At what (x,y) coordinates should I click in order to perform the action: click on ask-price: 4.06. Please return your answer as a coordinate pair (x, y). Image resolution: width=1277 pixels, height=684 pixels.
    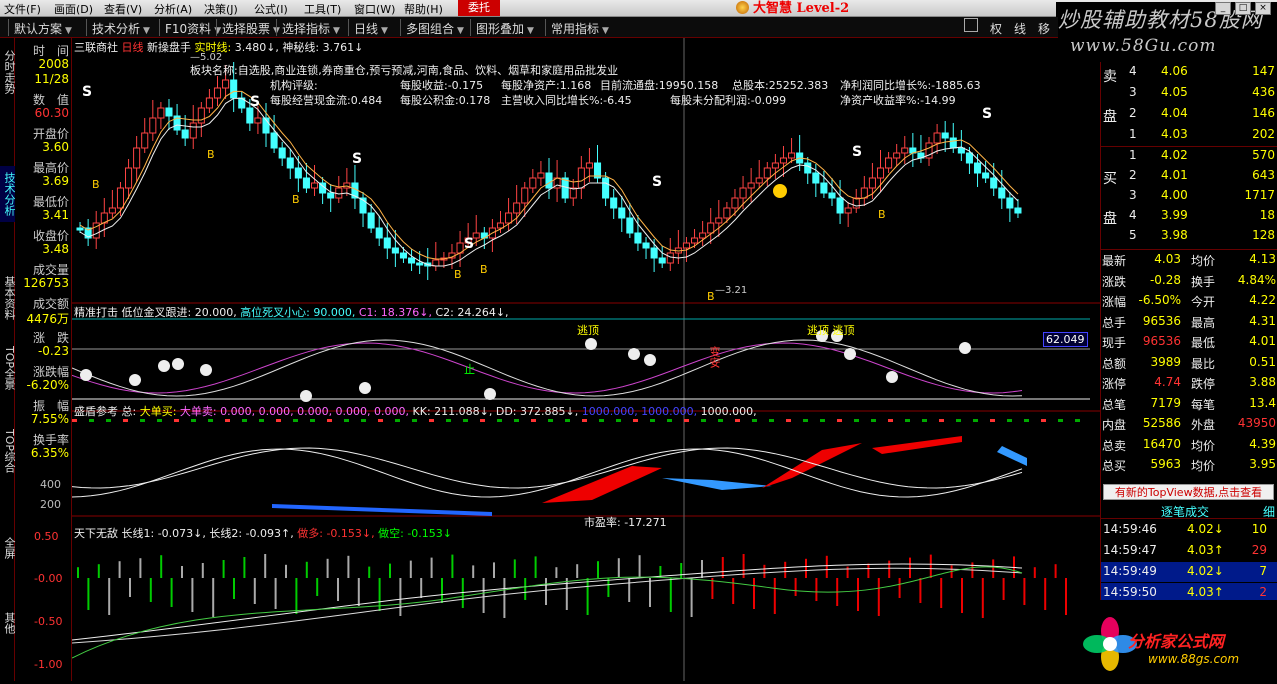
    Looking at the image, I should click on (1174, 71).